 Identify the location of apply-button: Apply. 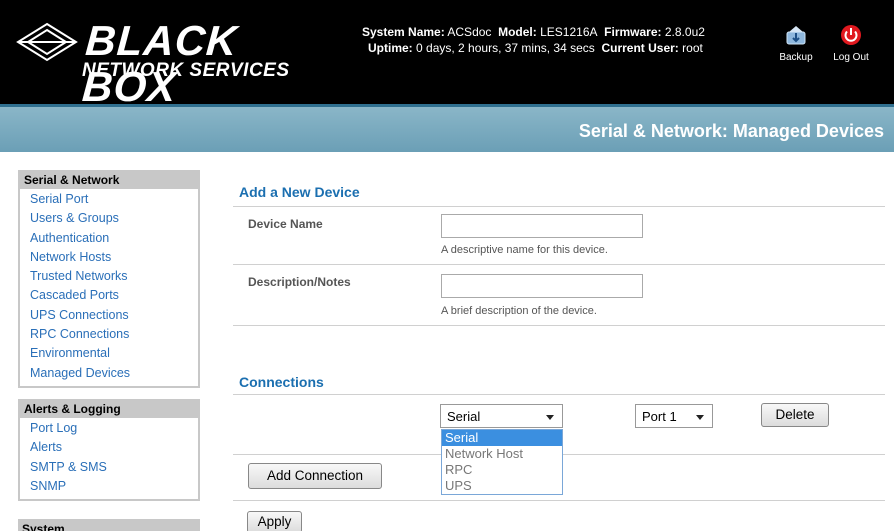
(274, 521).